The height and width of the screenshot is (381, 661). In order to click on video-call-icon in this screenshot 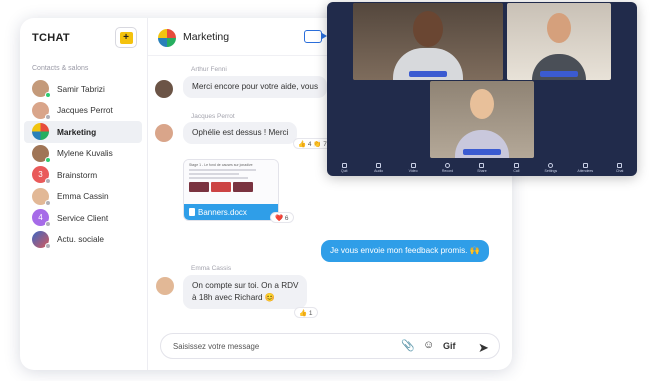, I will do `click(315, 36)`.